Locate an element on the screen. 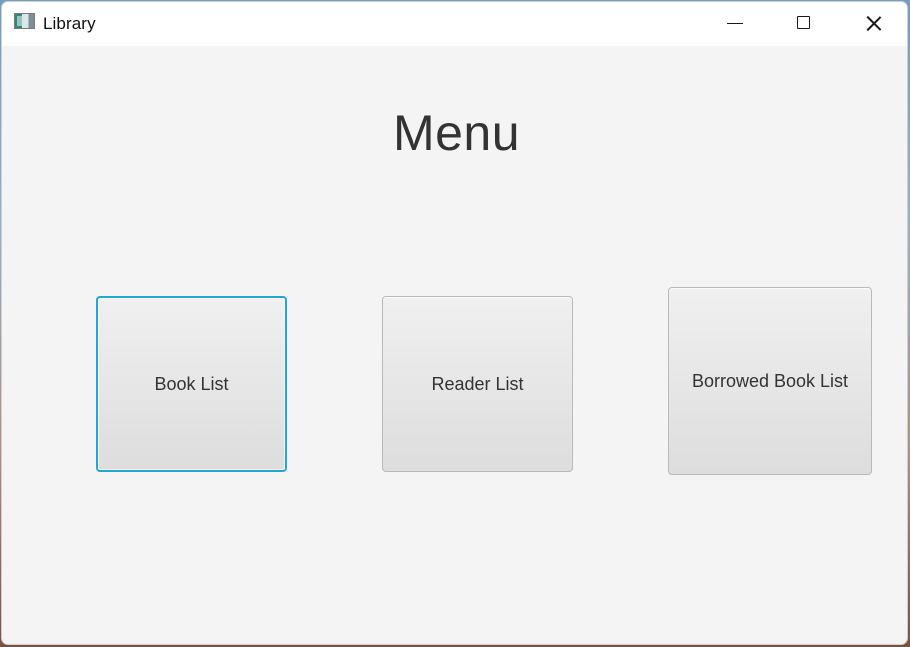 Image resolution: width=910 pixels, height=647 pixels. minimize-button is located at coordinates (734, 24).